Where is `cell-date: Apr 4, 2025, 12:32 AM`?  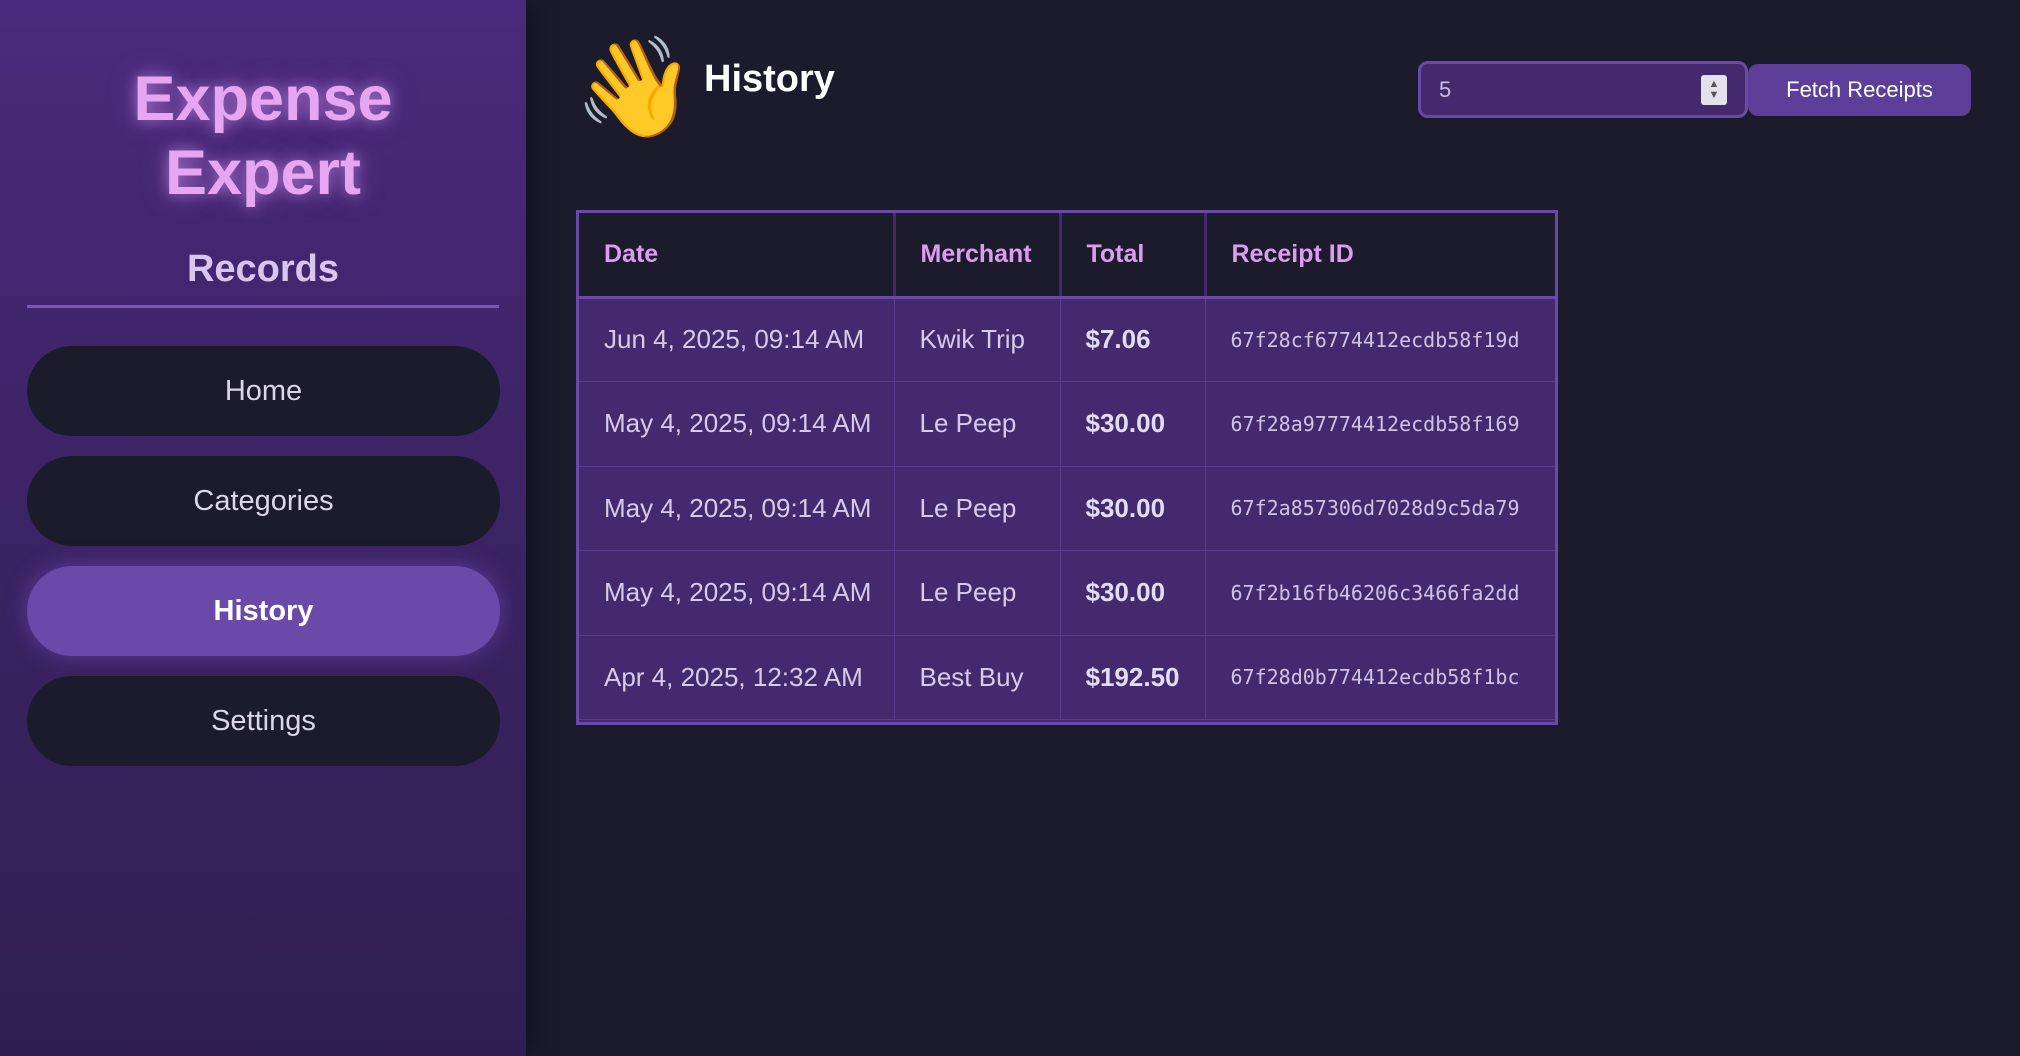 cell-date: Apr 4, 2025, 12:32 AM is located at coordinates (737, 677).